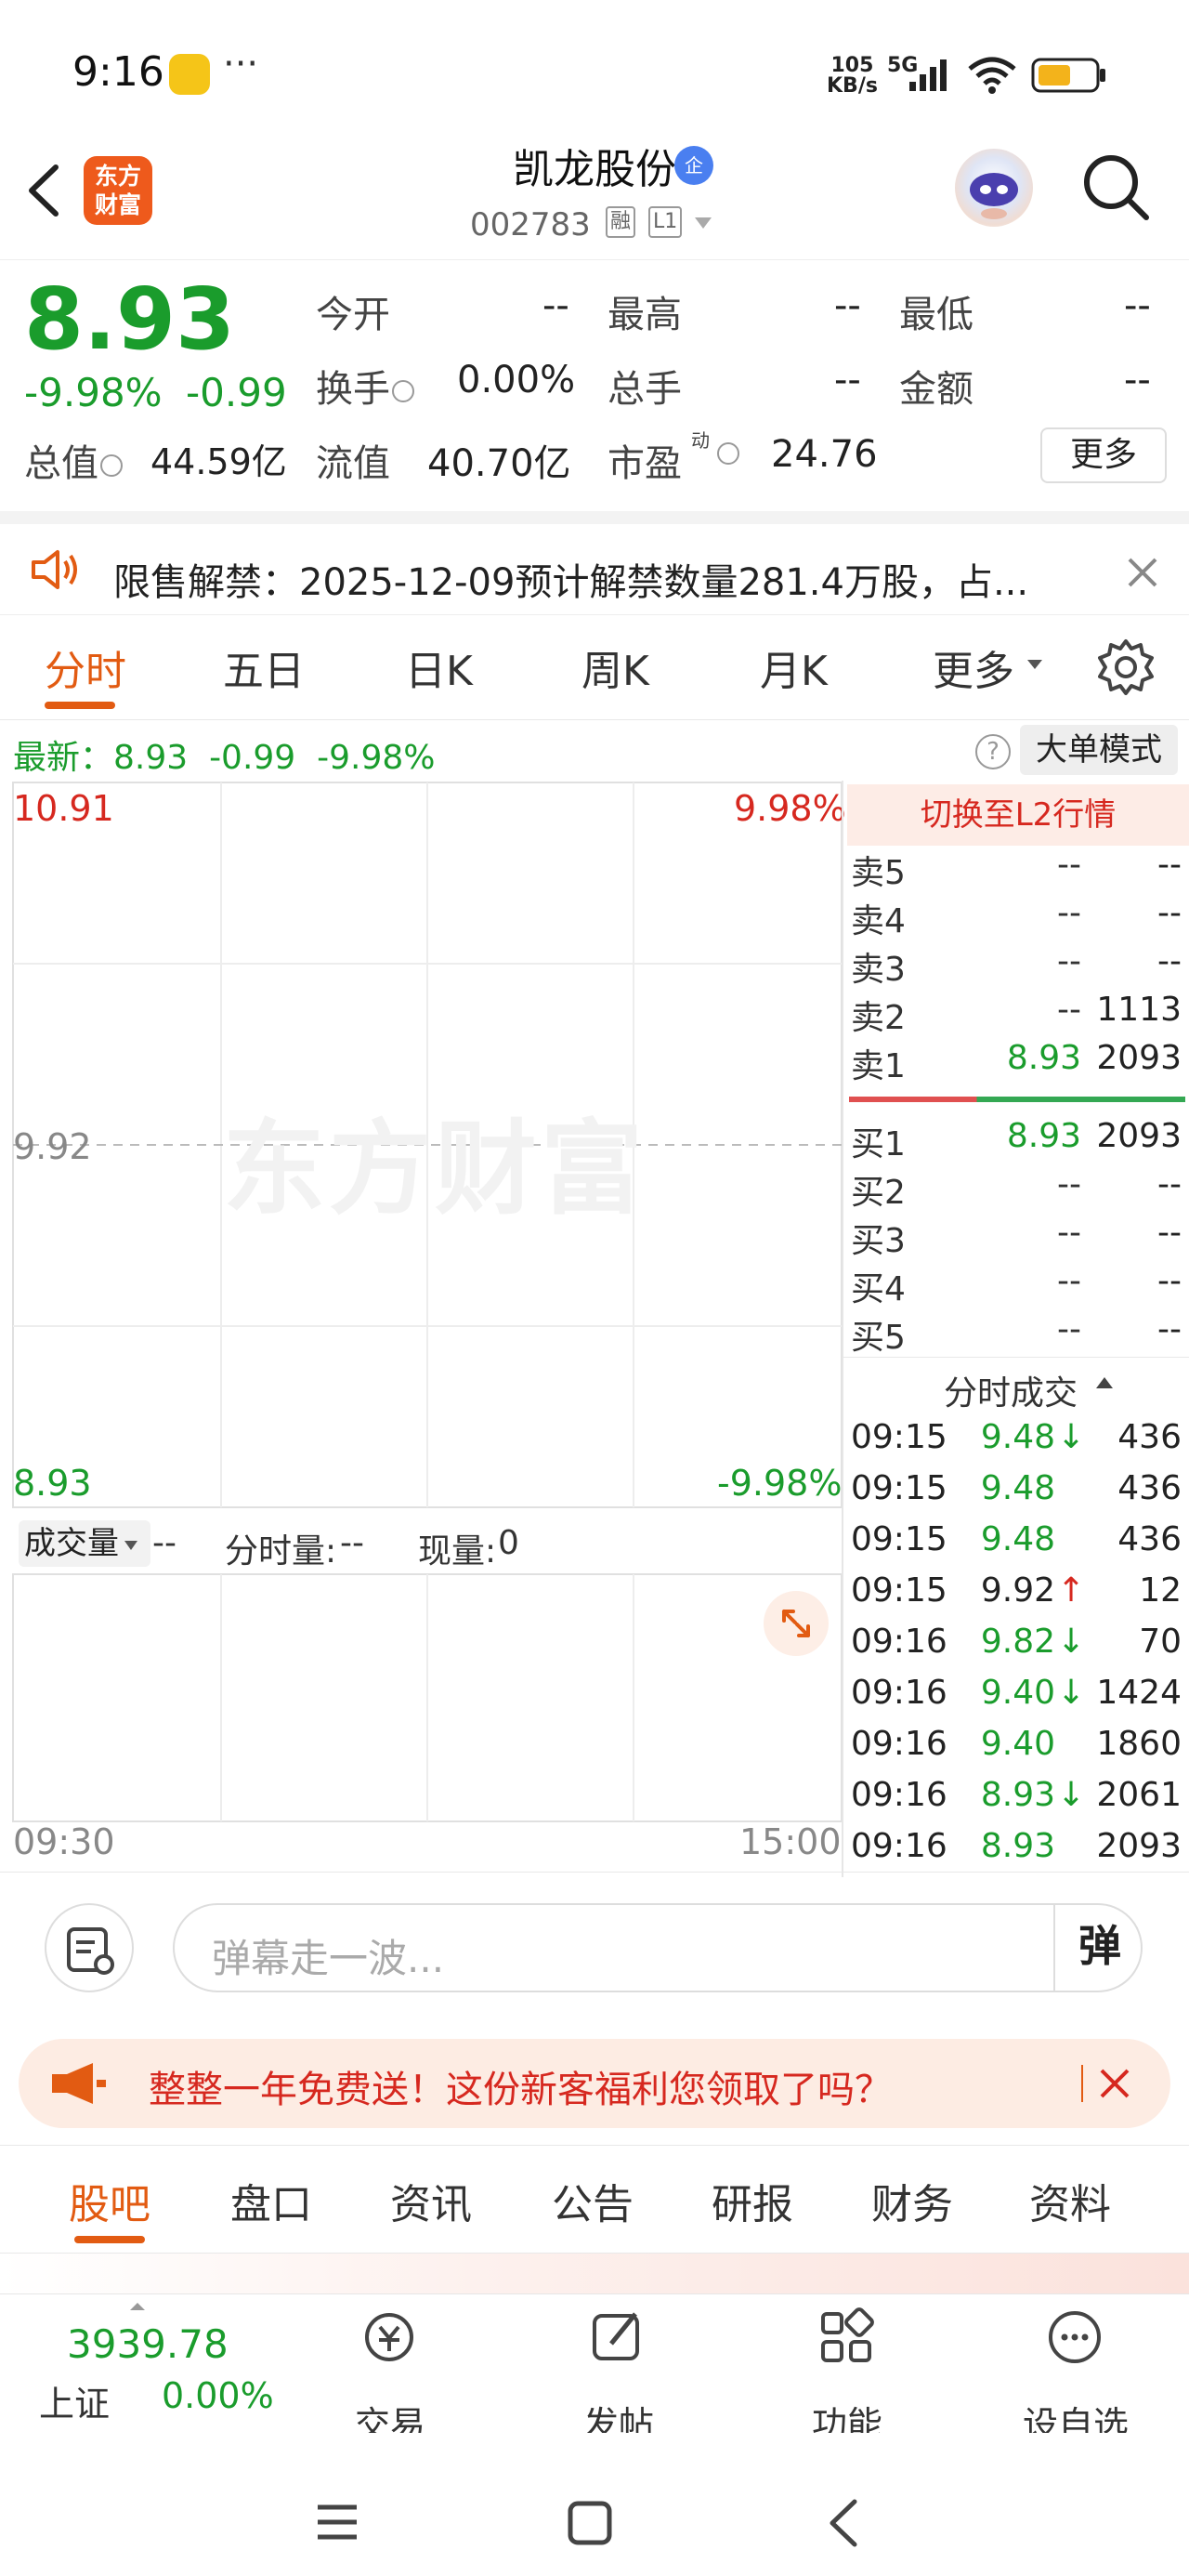  Describe the element at coordinates (431, 2200) in the screenshot. I see `tab-news: 资讯` at that location.